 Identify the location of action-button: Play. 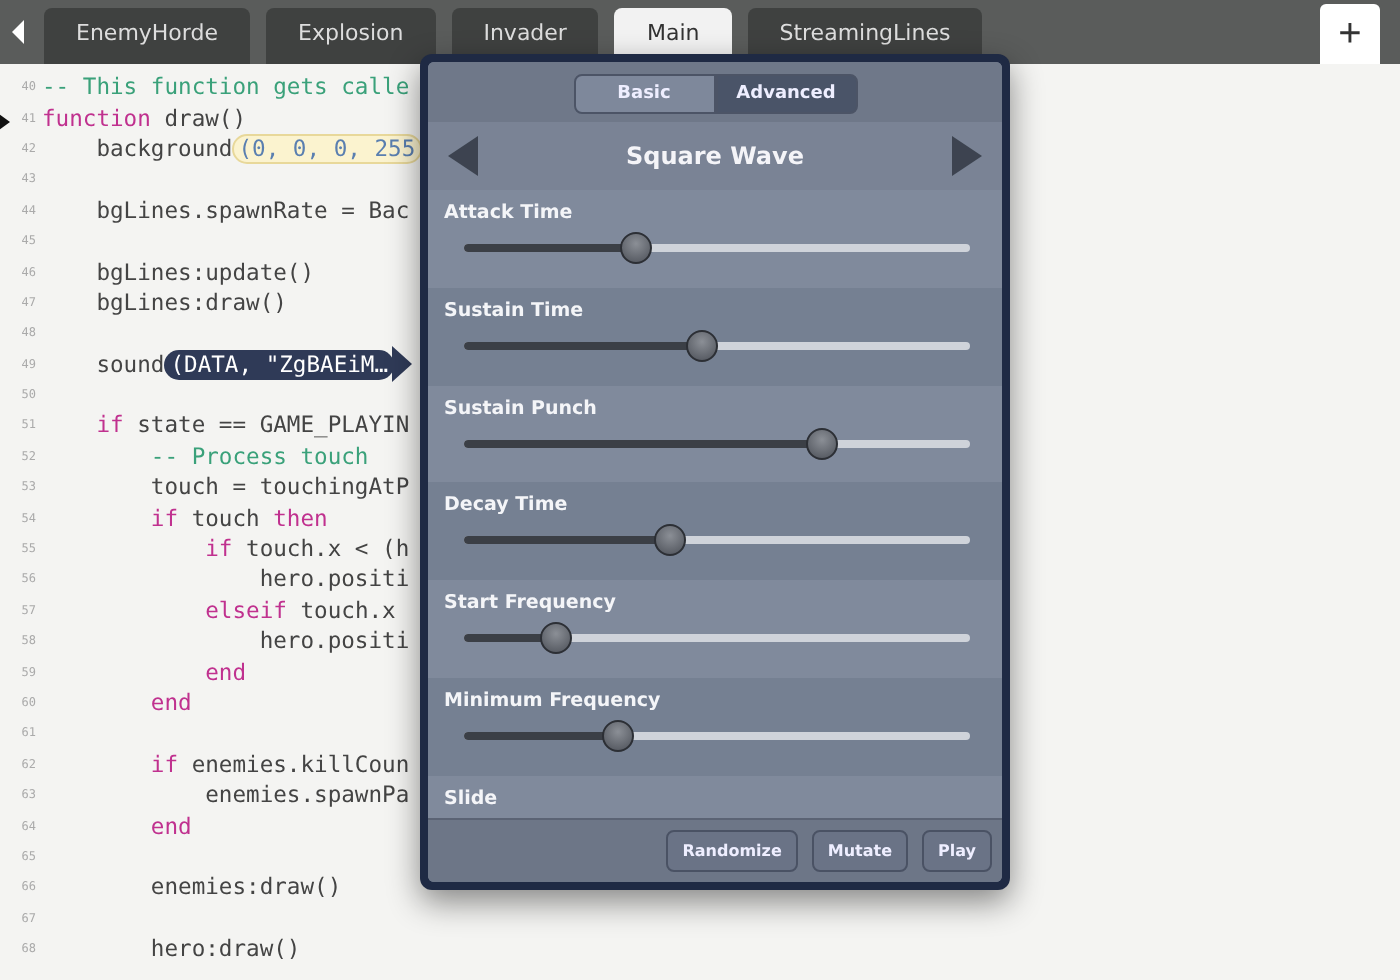
(957, 851).